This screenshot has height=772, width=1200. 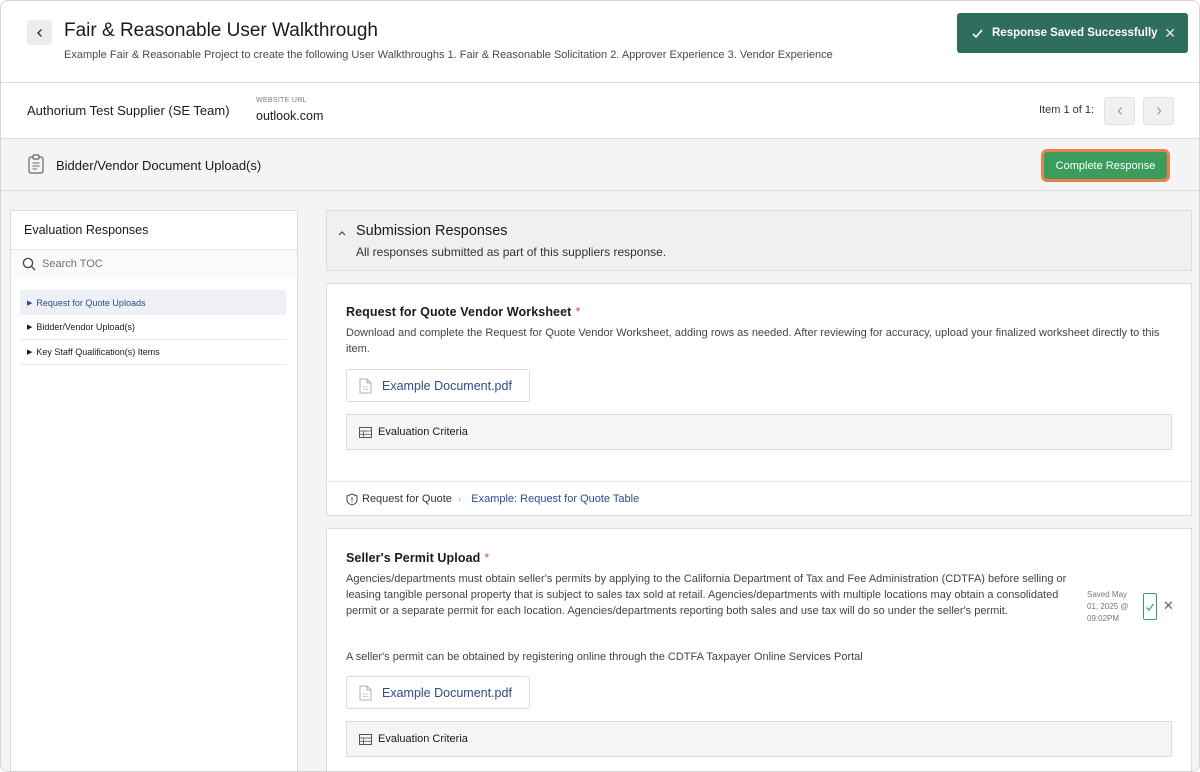 I want to click on website-url-label: WEBSITE URL, so click(x=281, y=100).